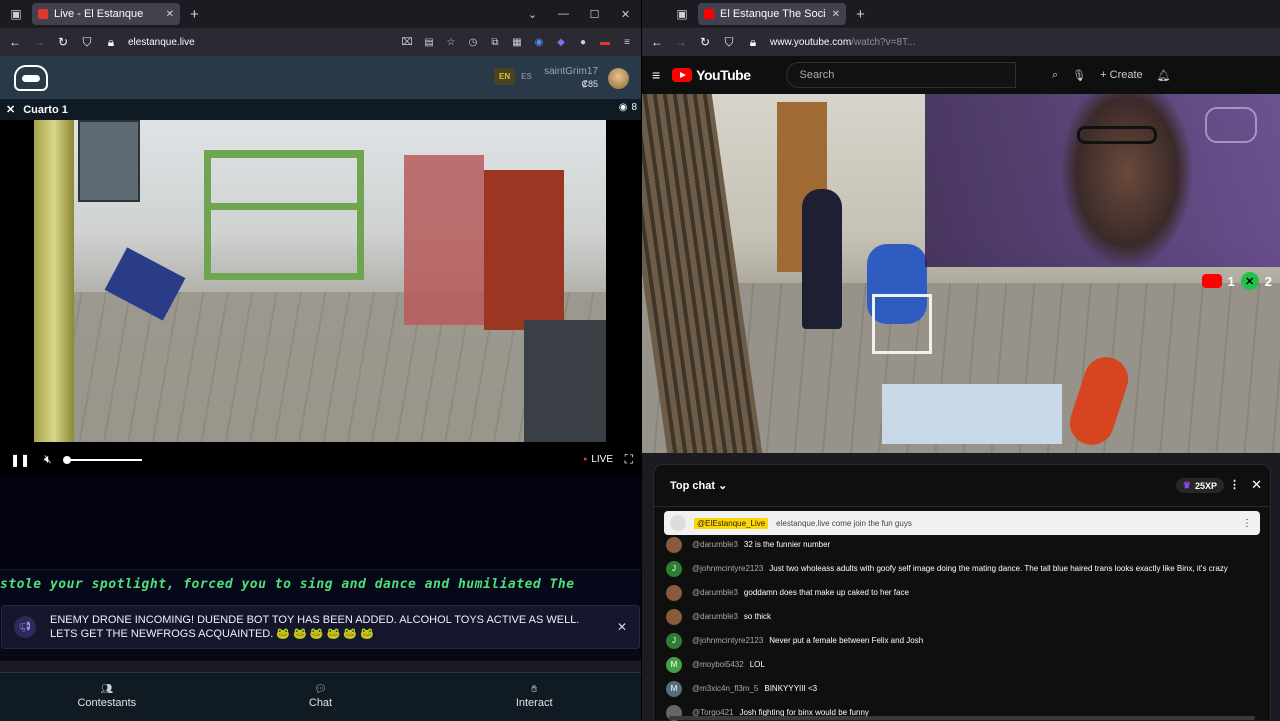 The image size is (1280, 721). Describe the element at coordinates (1164, 75) in the screenshot. I see `bell-icon: 🔔︎` at that location.